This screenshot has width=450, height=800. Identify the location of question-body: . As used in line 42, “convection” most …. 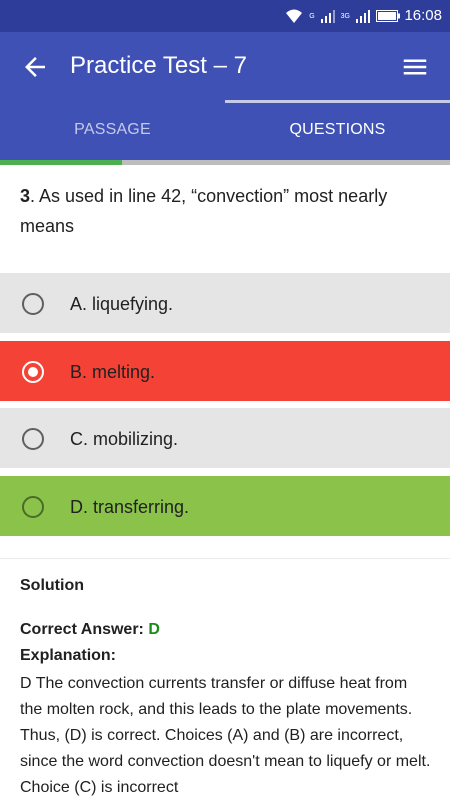
(204, 211).